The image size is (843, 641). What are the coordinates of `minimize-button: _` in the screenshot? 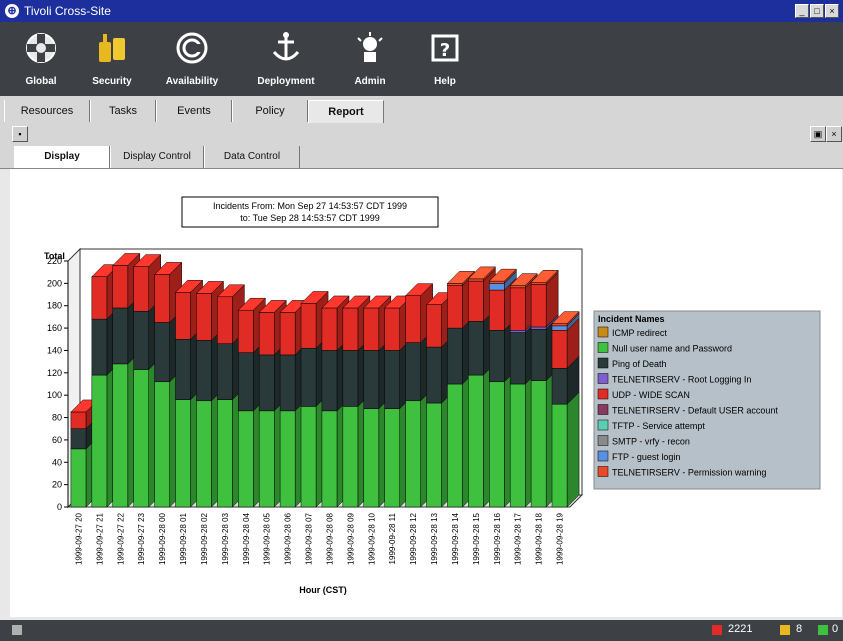 It's located at (802, 11).